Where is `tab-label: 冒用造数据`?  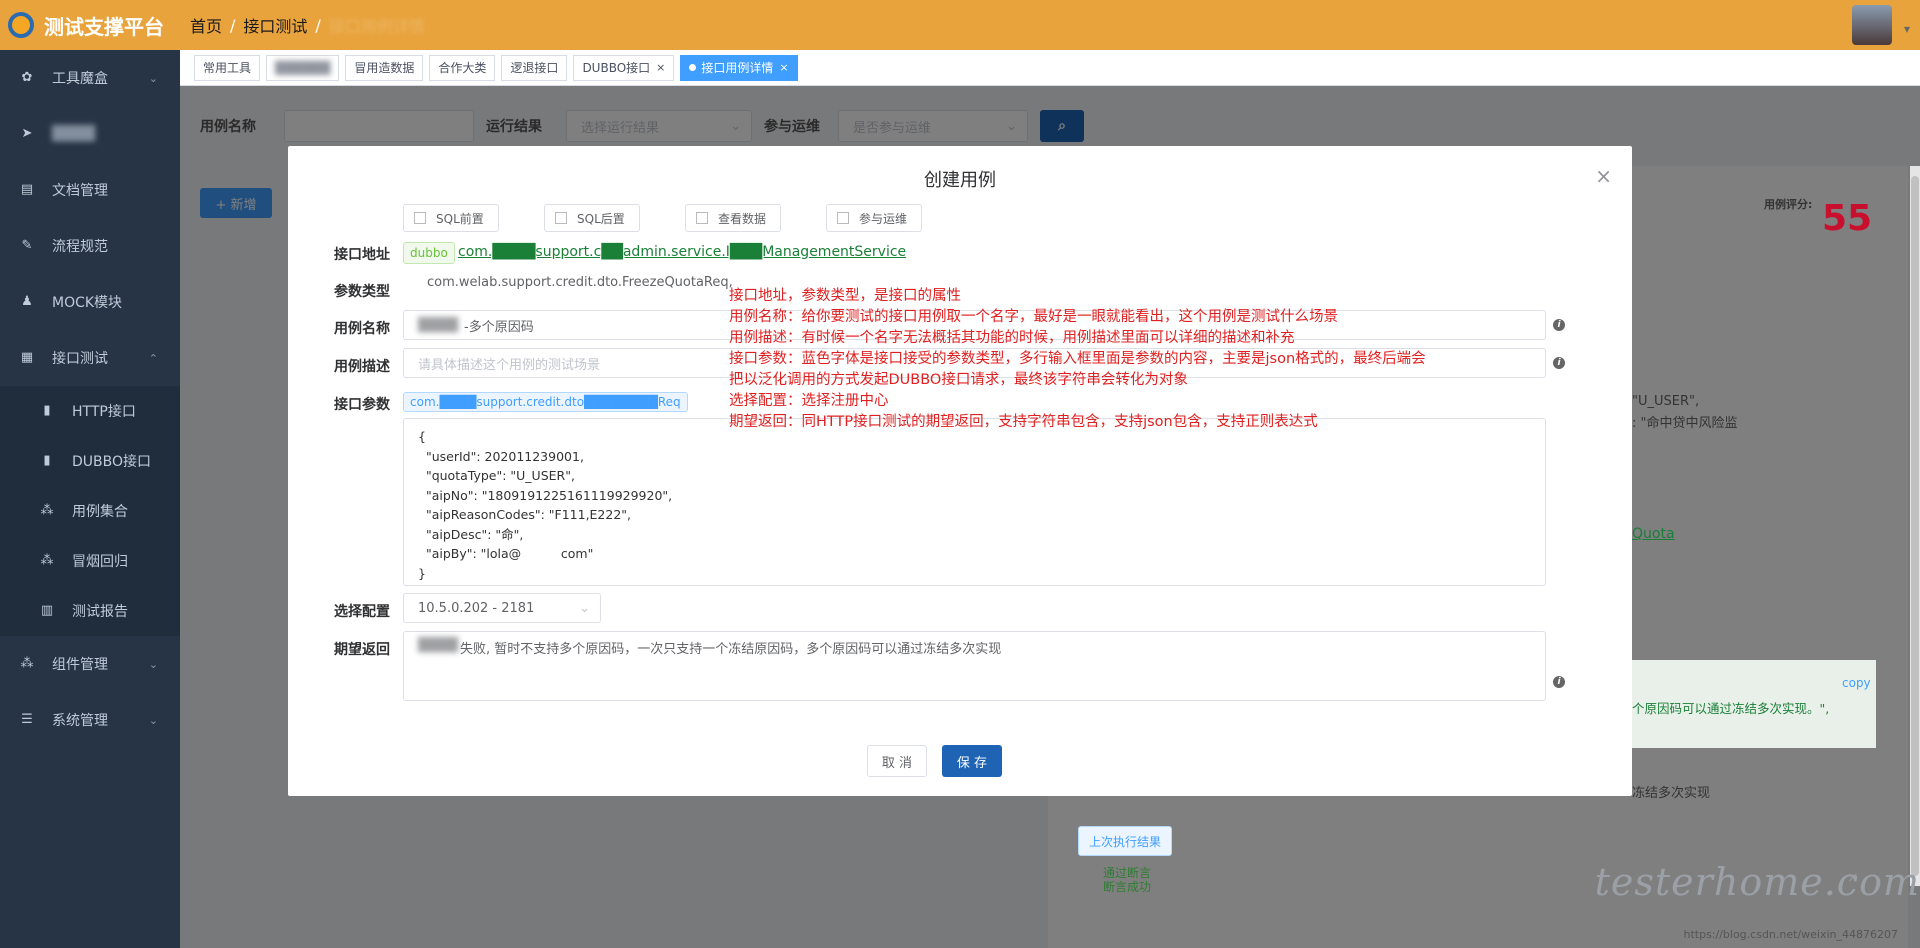 tab-label: 冒用造数据 is located at coordinates (384, 68).